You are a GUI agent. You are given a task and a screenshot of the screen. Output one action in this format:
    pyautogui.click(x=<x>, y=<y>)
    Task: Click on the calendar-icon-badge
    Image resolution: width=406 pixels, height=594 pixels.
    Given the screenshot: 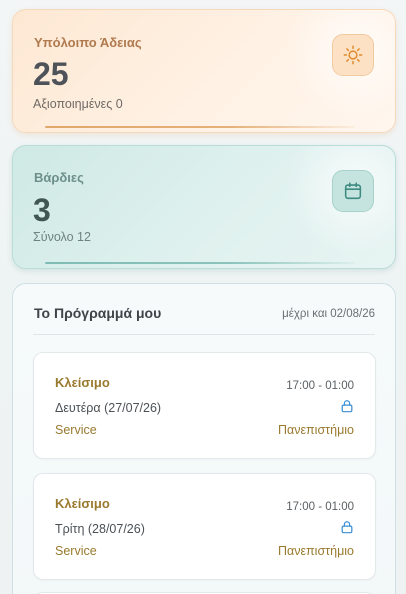 What is the action you would take?
    pyautogui.click(x=353, y=191)
    